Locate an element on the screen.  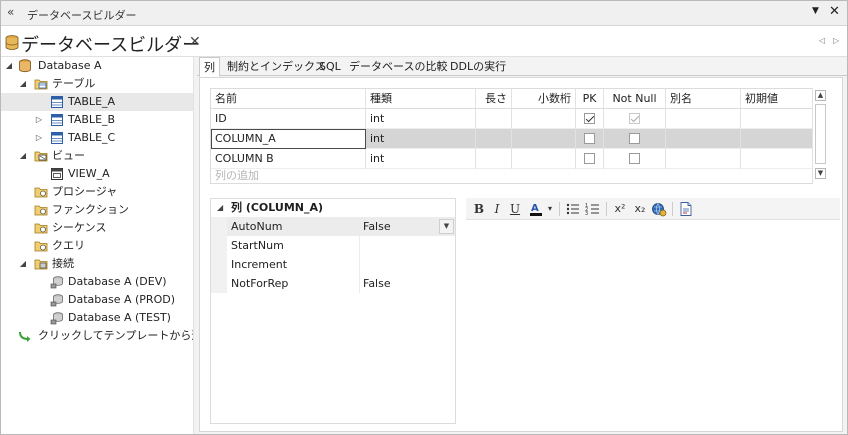
tree-item-tables-folder: ◢ テーブル is located at coordinates (97, 84).